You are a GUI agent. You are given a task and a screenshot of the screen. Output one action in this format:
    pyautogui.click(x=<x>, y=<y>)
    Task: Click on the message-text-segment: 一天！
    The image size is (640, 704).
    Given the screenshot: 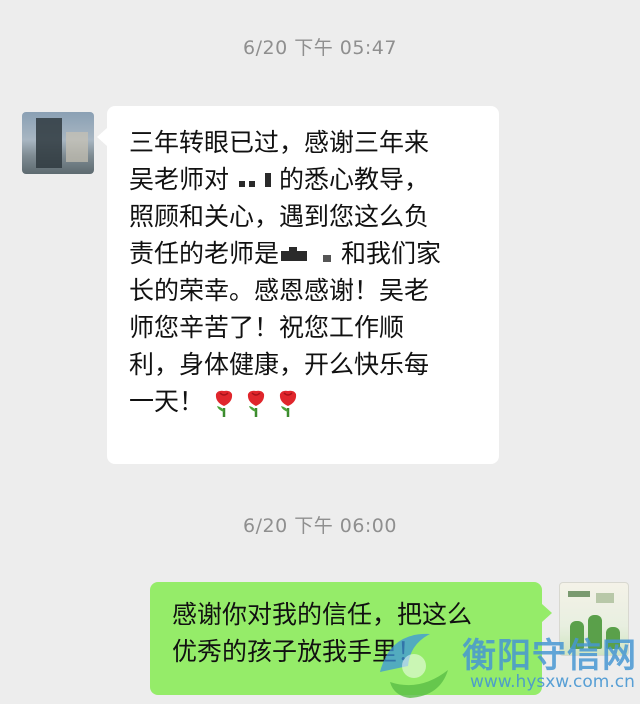 What is the action you would take?
    pyautogui.click(x=167, y=401)
    